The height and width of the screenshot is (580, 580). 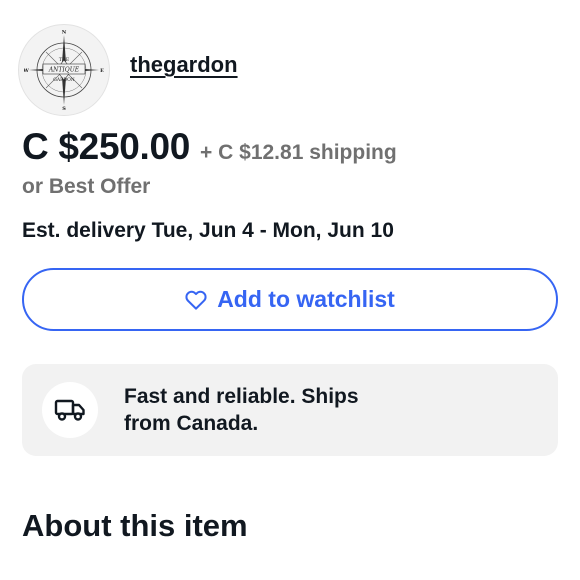 What do you see at coordinates (70, 410) in the screenshot?
I see `truck-icon` at bounding box center [70, 410].